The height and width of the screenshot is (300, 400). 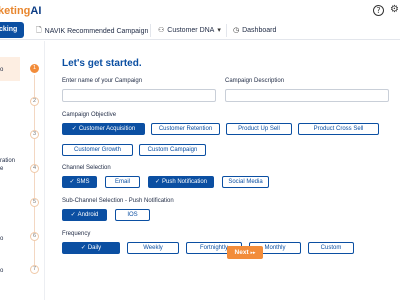 What do you see at coordinates (253, 253) in the screenshot?
I see `double-chevron-right-icon: ▸▸` at bounding box center [253, 253].